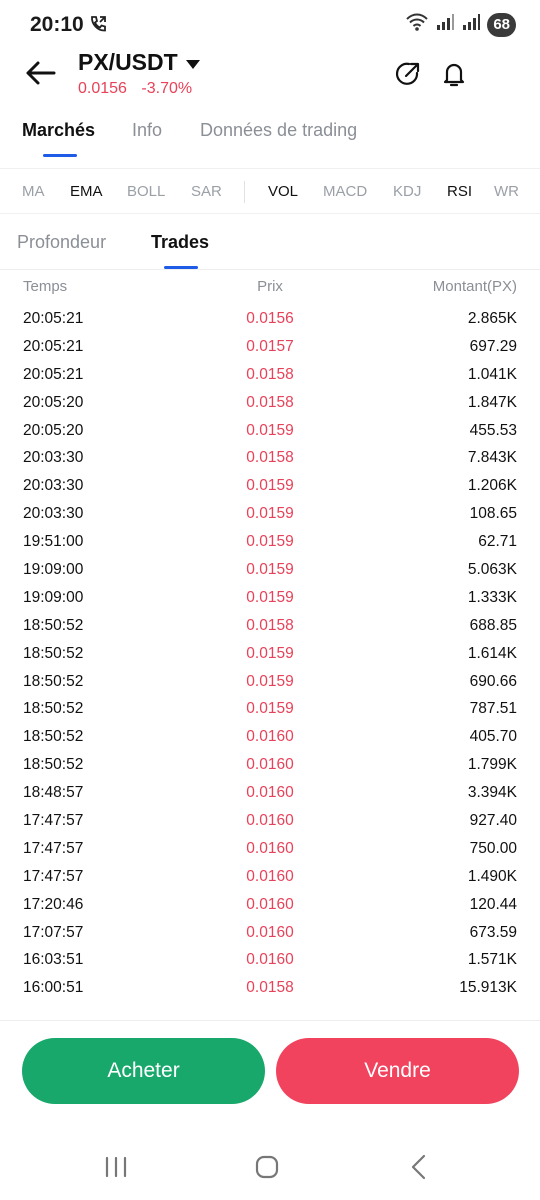  I want to click on table-row: 20:05:21 0.0156 2.865K, so click(270, 320).